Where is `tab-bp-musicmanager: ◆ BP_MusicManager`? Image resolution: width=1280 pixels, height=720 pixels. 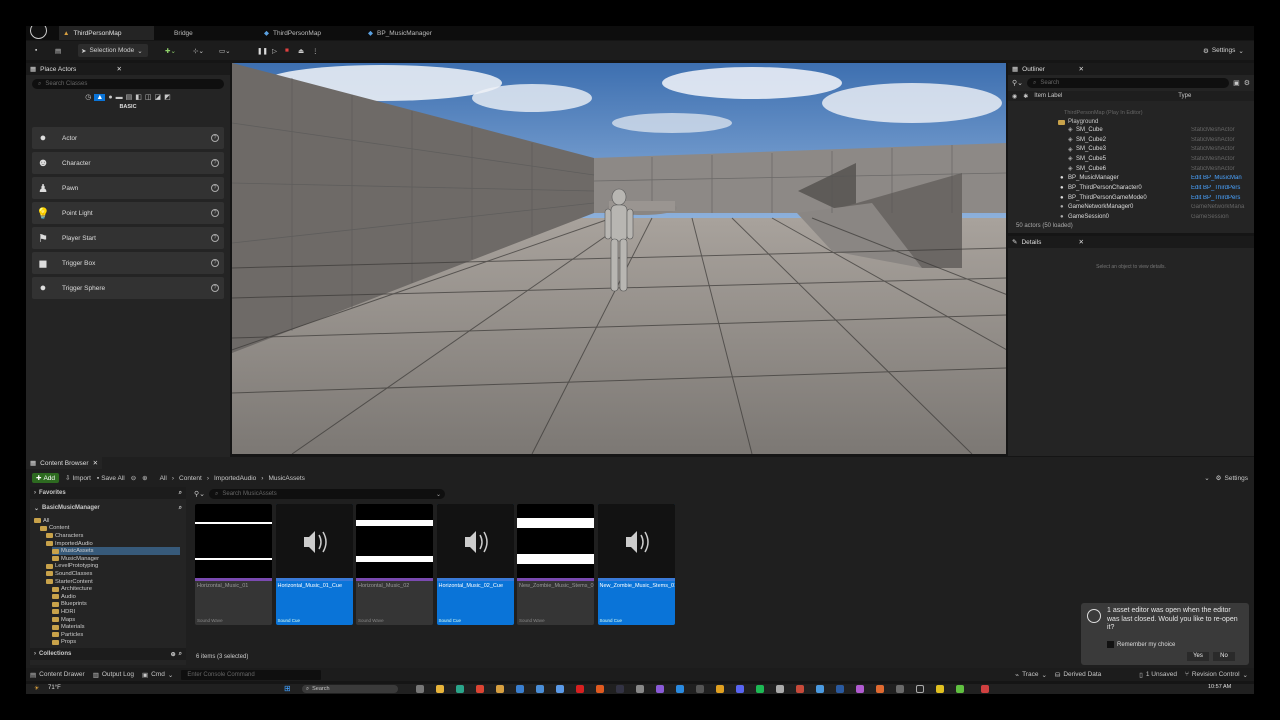 tab-bp-musicmanager: ◆ BP_MusicManager is located at coordinates (400, 33).